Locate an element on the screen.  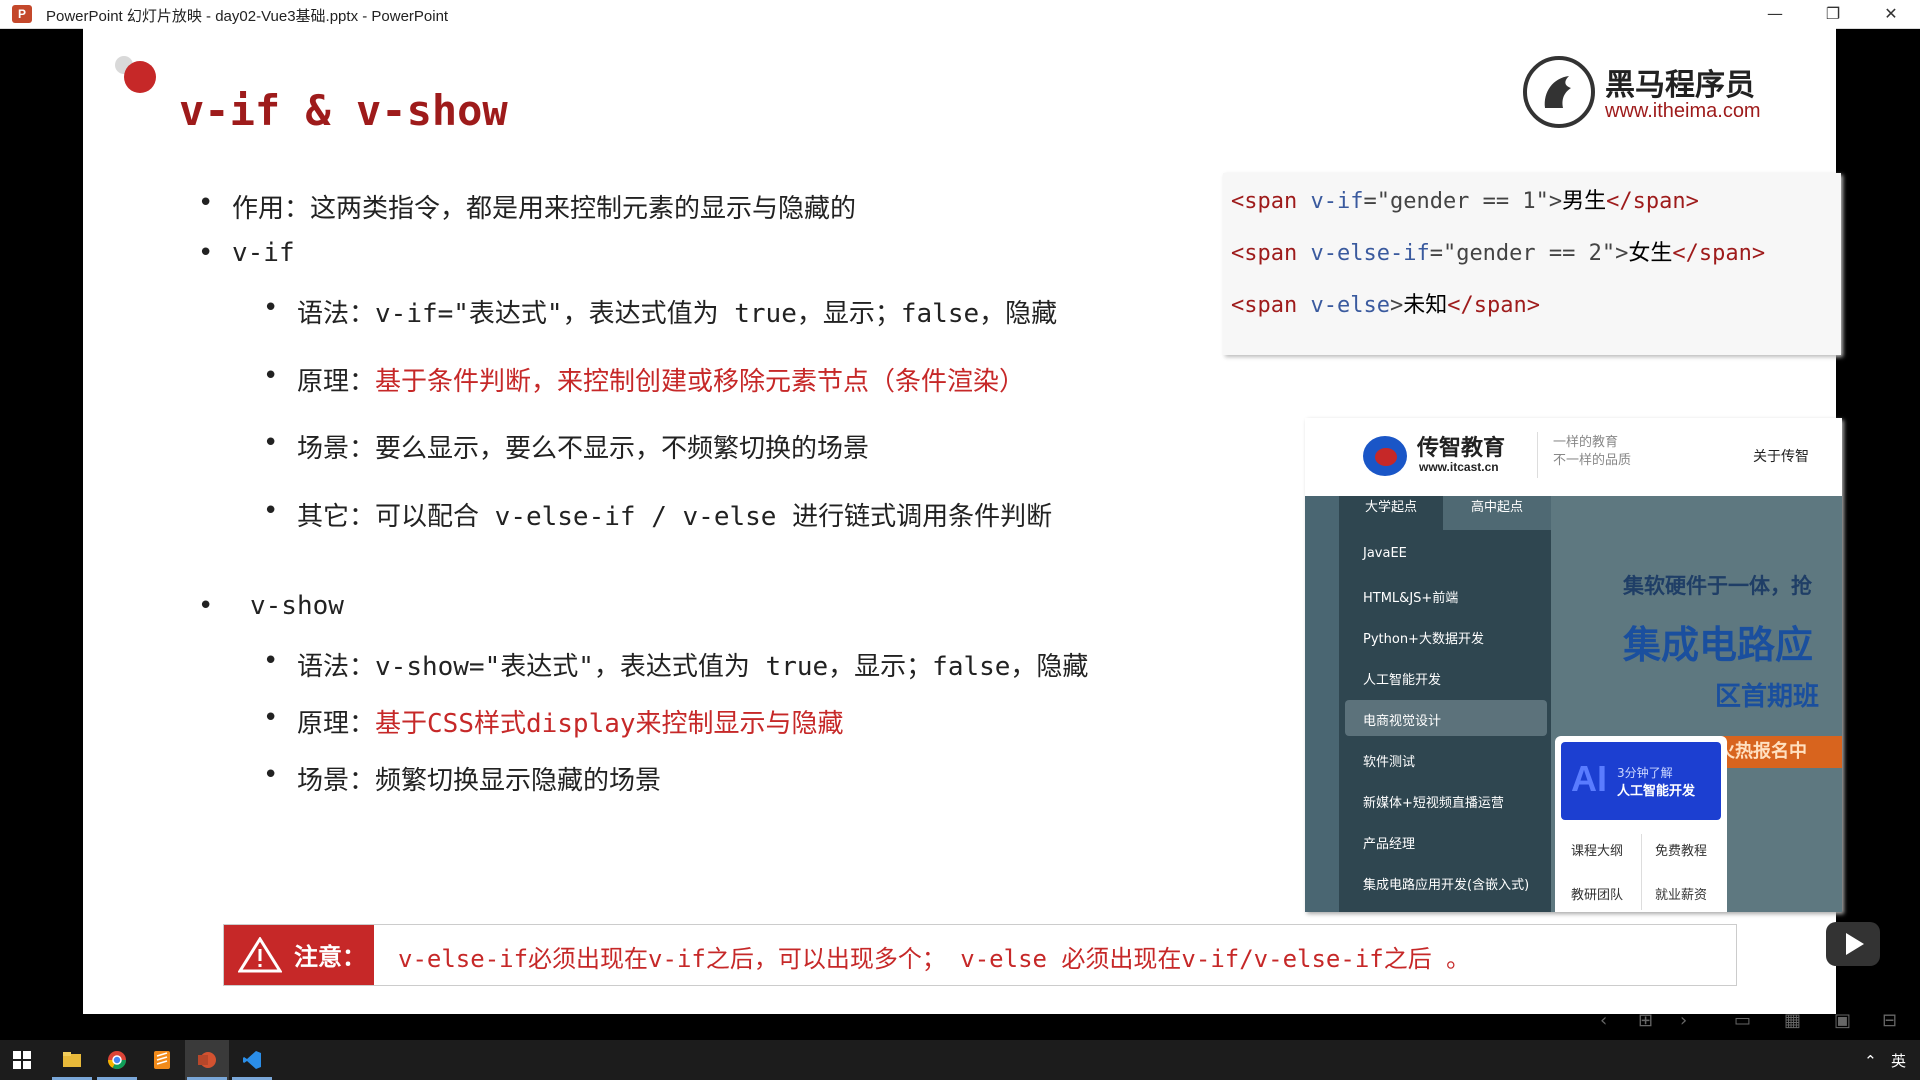
code-line: <span v-if="gender == 1">男生</span> is located at coordinates (1465, 201).